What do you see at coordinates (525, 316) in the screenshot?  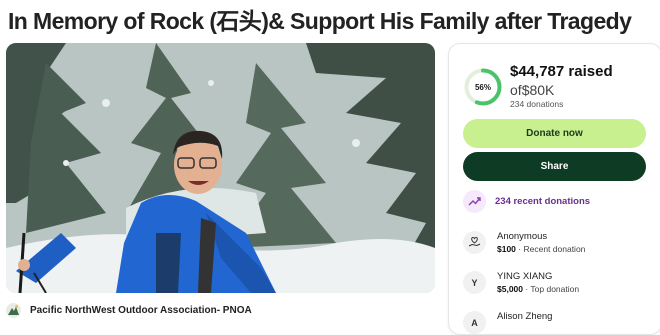 I see `donor-name: Alison Zheng` at bounding box center [525, 316].